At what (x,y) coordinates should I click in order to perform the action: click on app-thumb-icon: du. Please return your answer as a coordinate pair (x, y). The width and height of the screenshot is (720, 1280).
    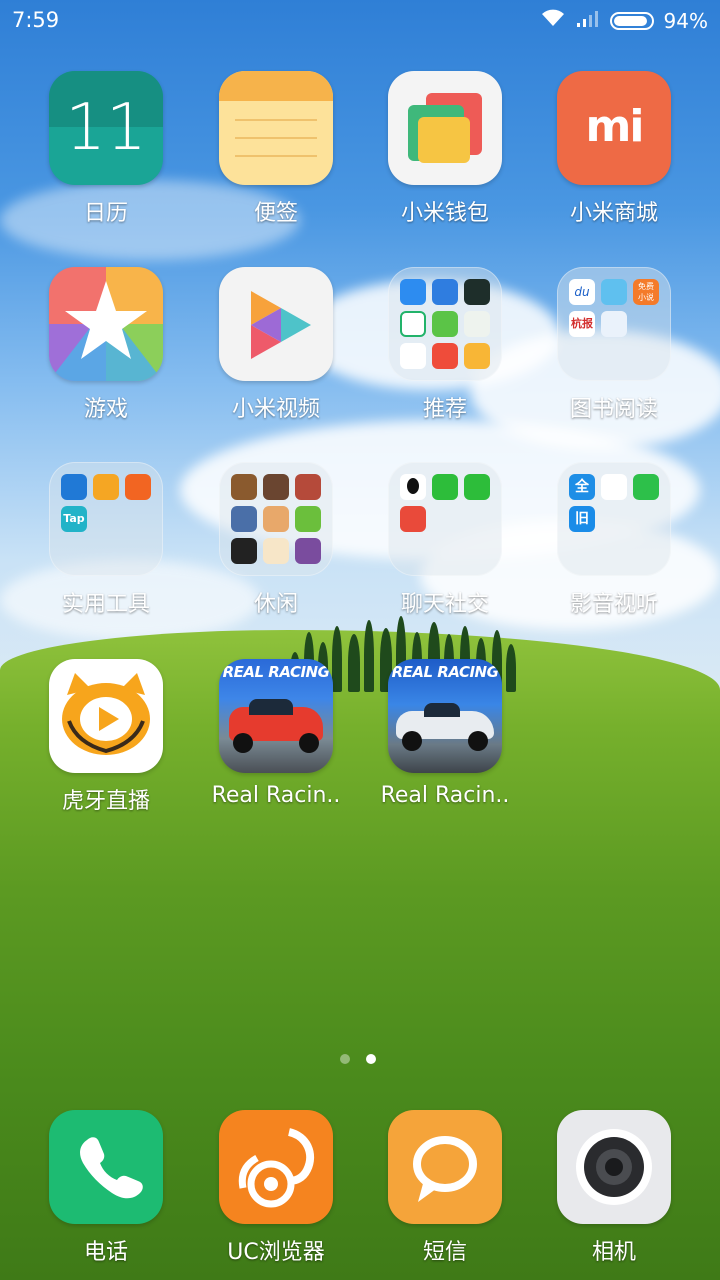
    Looking at the image, I should click on (582, 292).